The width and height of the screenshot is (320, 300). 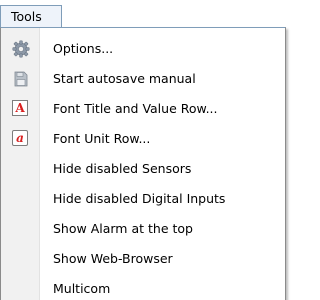 What do you see at coordinates (122, 168) in the screenshot?
I see `menu-item-label: Hide disabled Sensors` at bounding box center [122, 168].